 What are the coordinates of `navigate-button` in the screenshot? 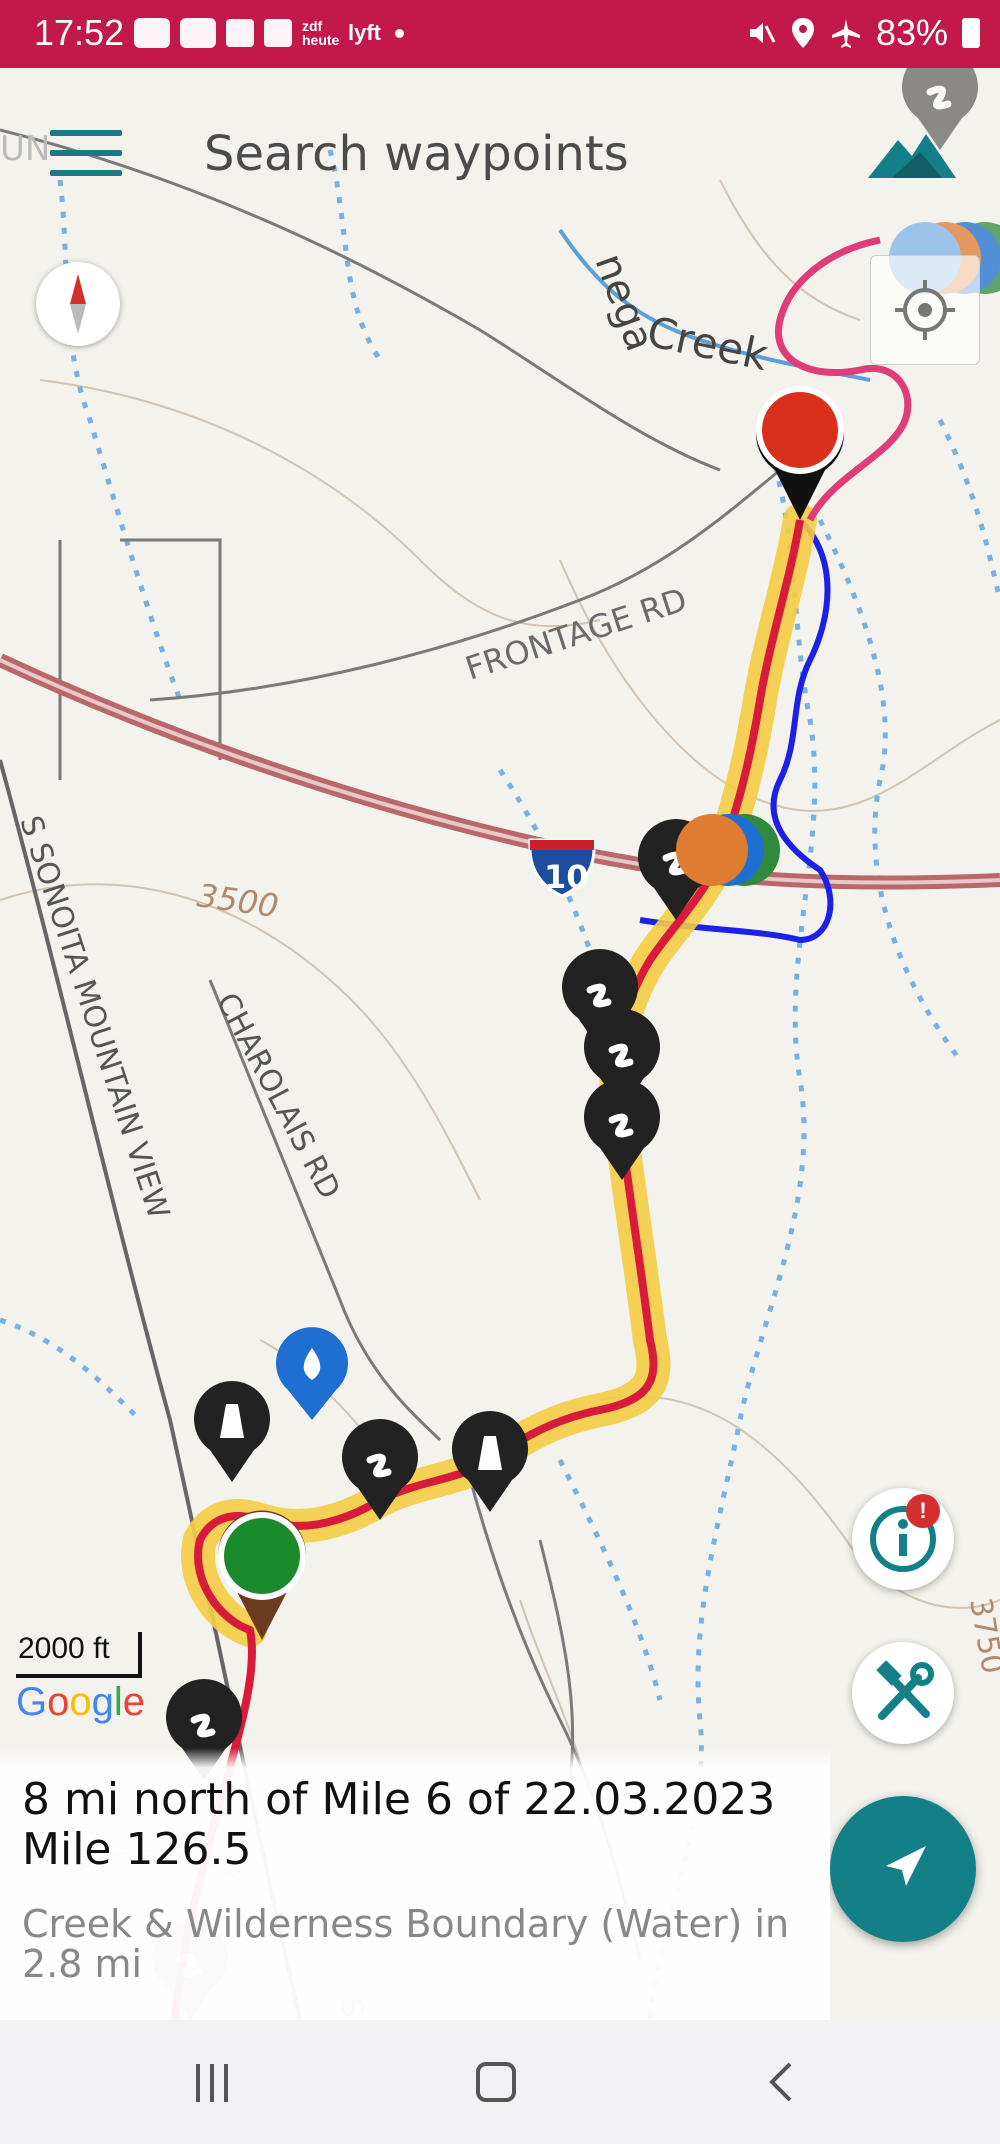 It's located at (903, 1869).